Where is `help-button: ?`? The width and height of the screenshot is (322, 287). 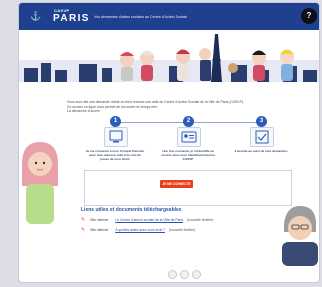 help-button: ? is located at coordinates (309, 16).